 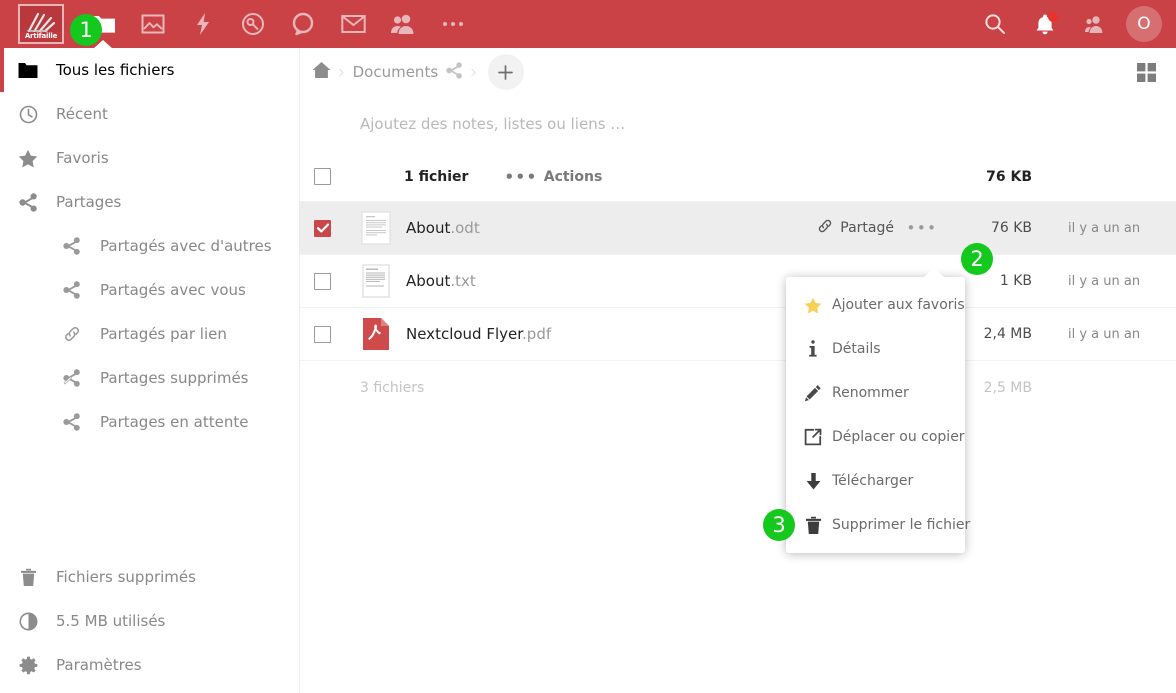 I want to click on plus-icon, so click(x=506, y=72).